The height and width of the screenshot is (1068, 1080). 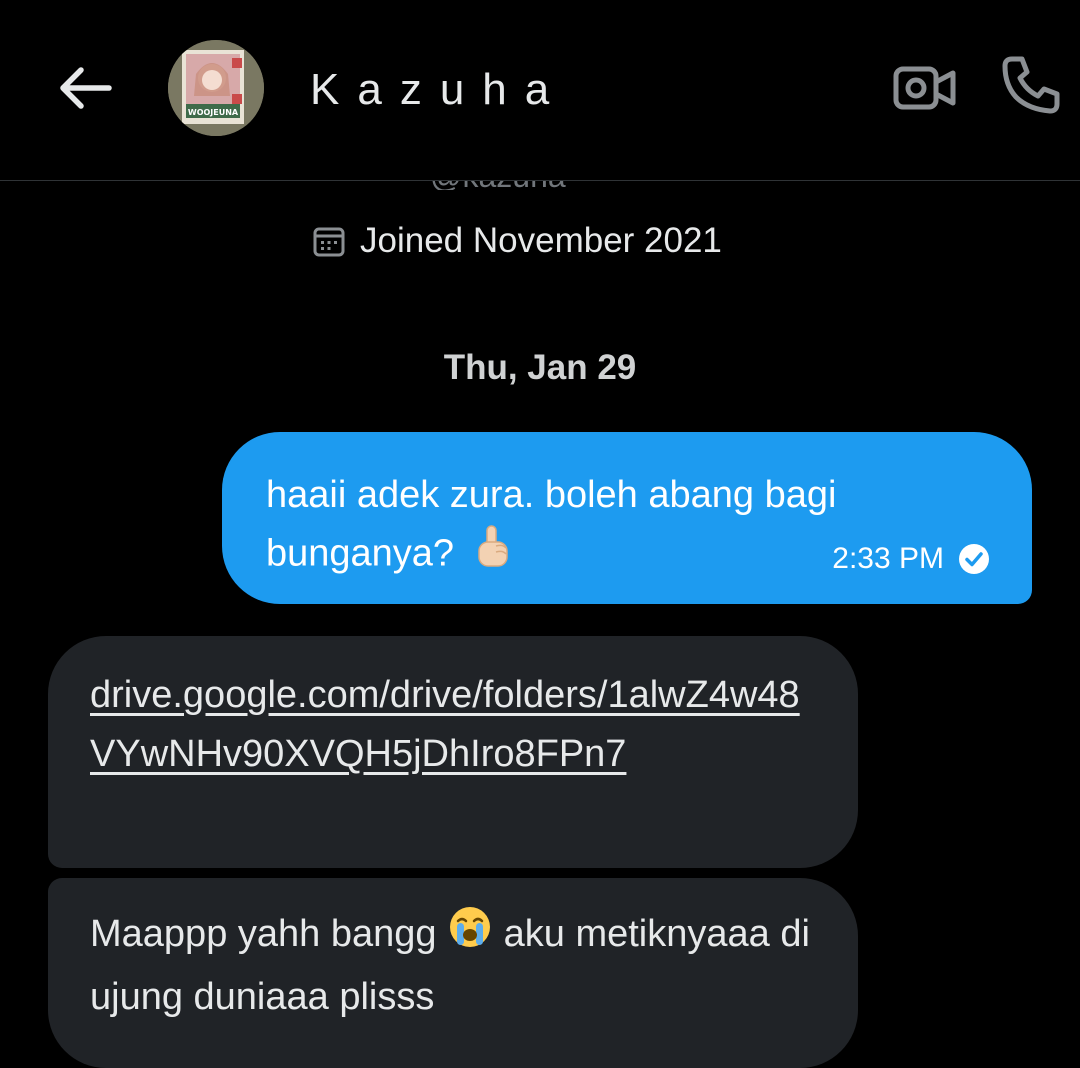 I want to click on avatar: WOOJEUNA, so click(x=216, y=88).